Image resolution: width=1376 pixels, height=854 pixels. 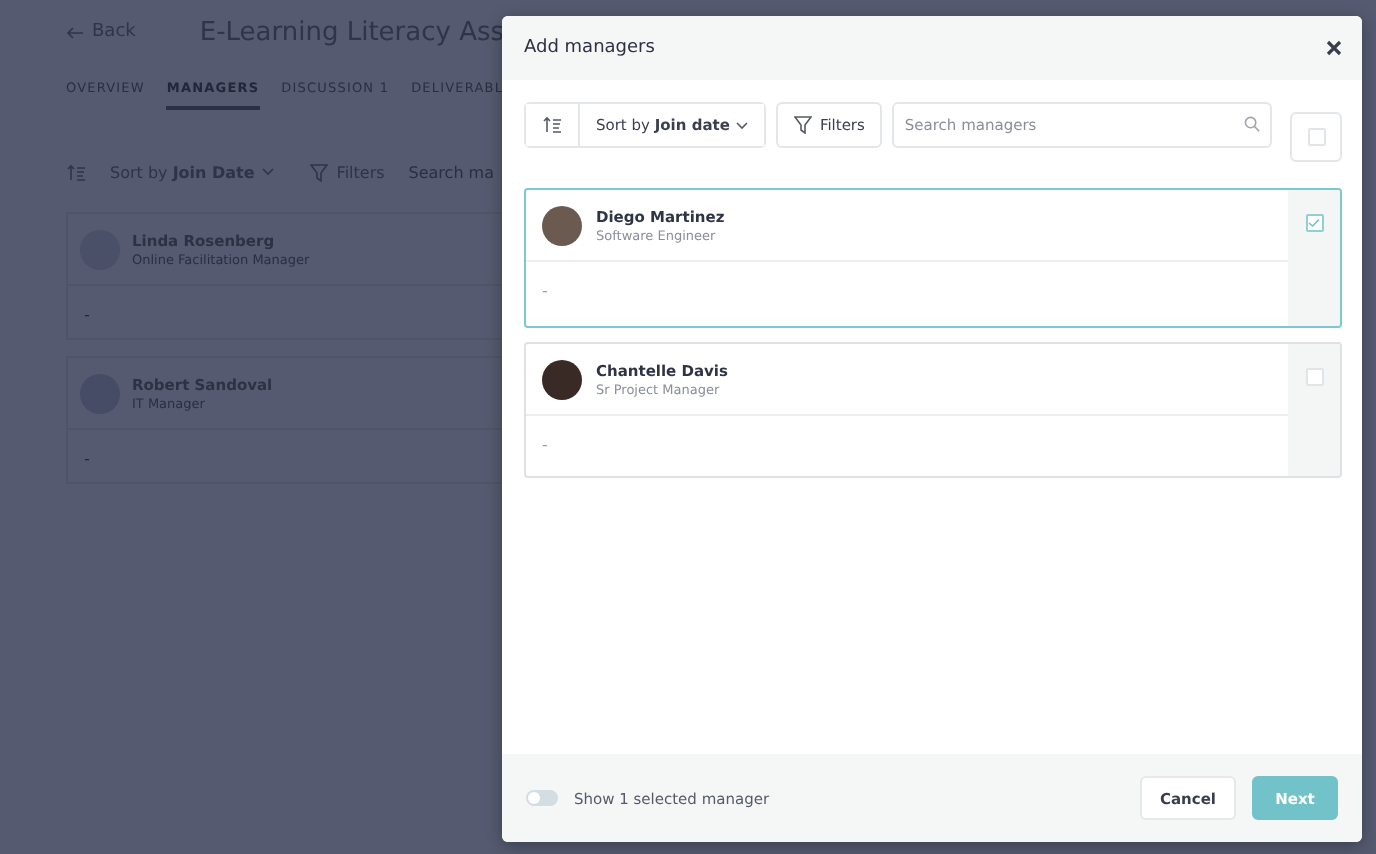 What do you see at coordinates (589, 48) in the screenshot?
I see `dialog-title: Add managers` at bounding box center [589, 48].